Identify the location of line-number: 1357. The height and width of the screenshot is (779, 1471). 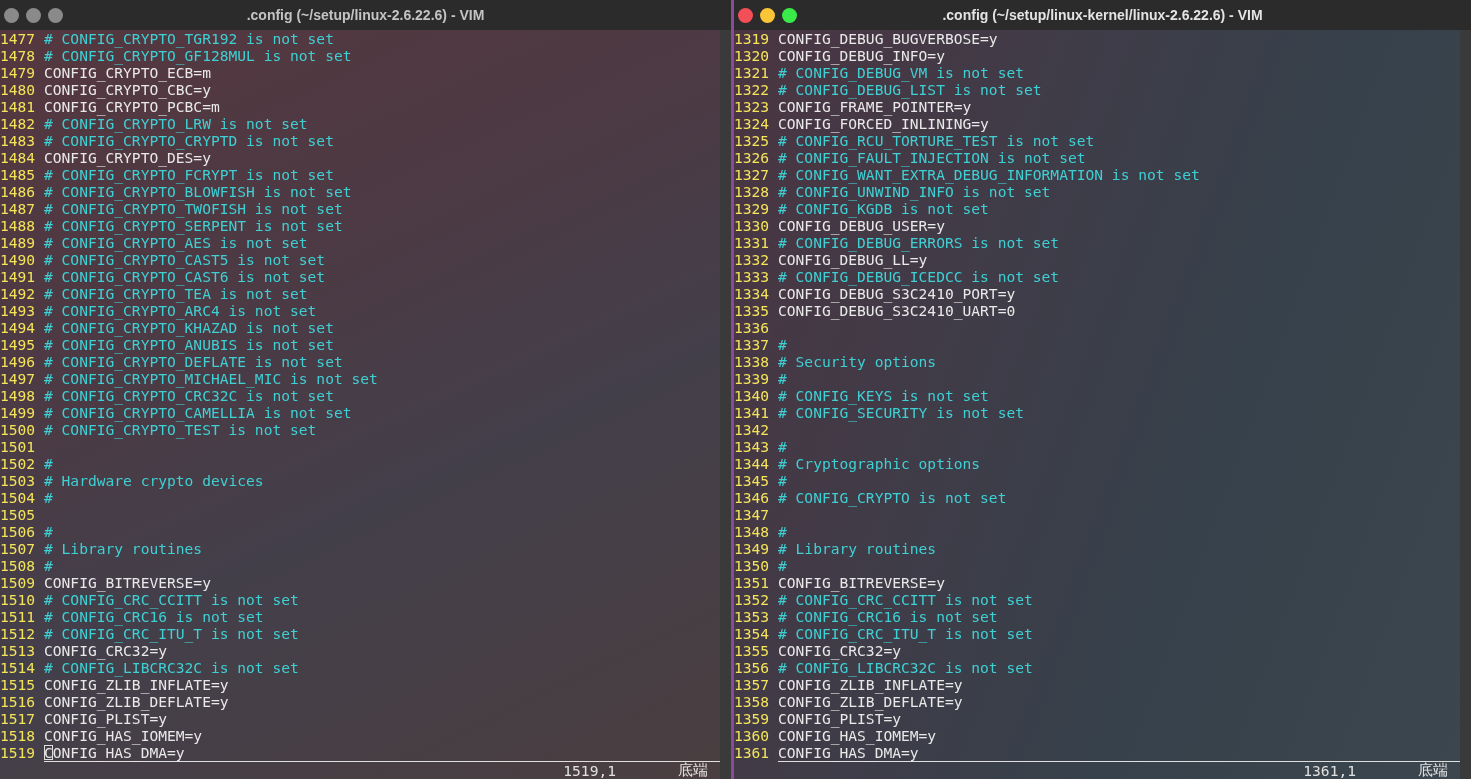
(752, 684).